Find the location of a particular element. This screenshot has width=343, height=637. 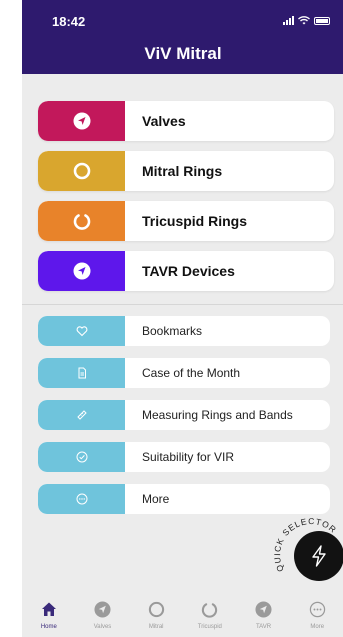

menu-item-label: Suitability for VIR is located at coordinates (188, 457).